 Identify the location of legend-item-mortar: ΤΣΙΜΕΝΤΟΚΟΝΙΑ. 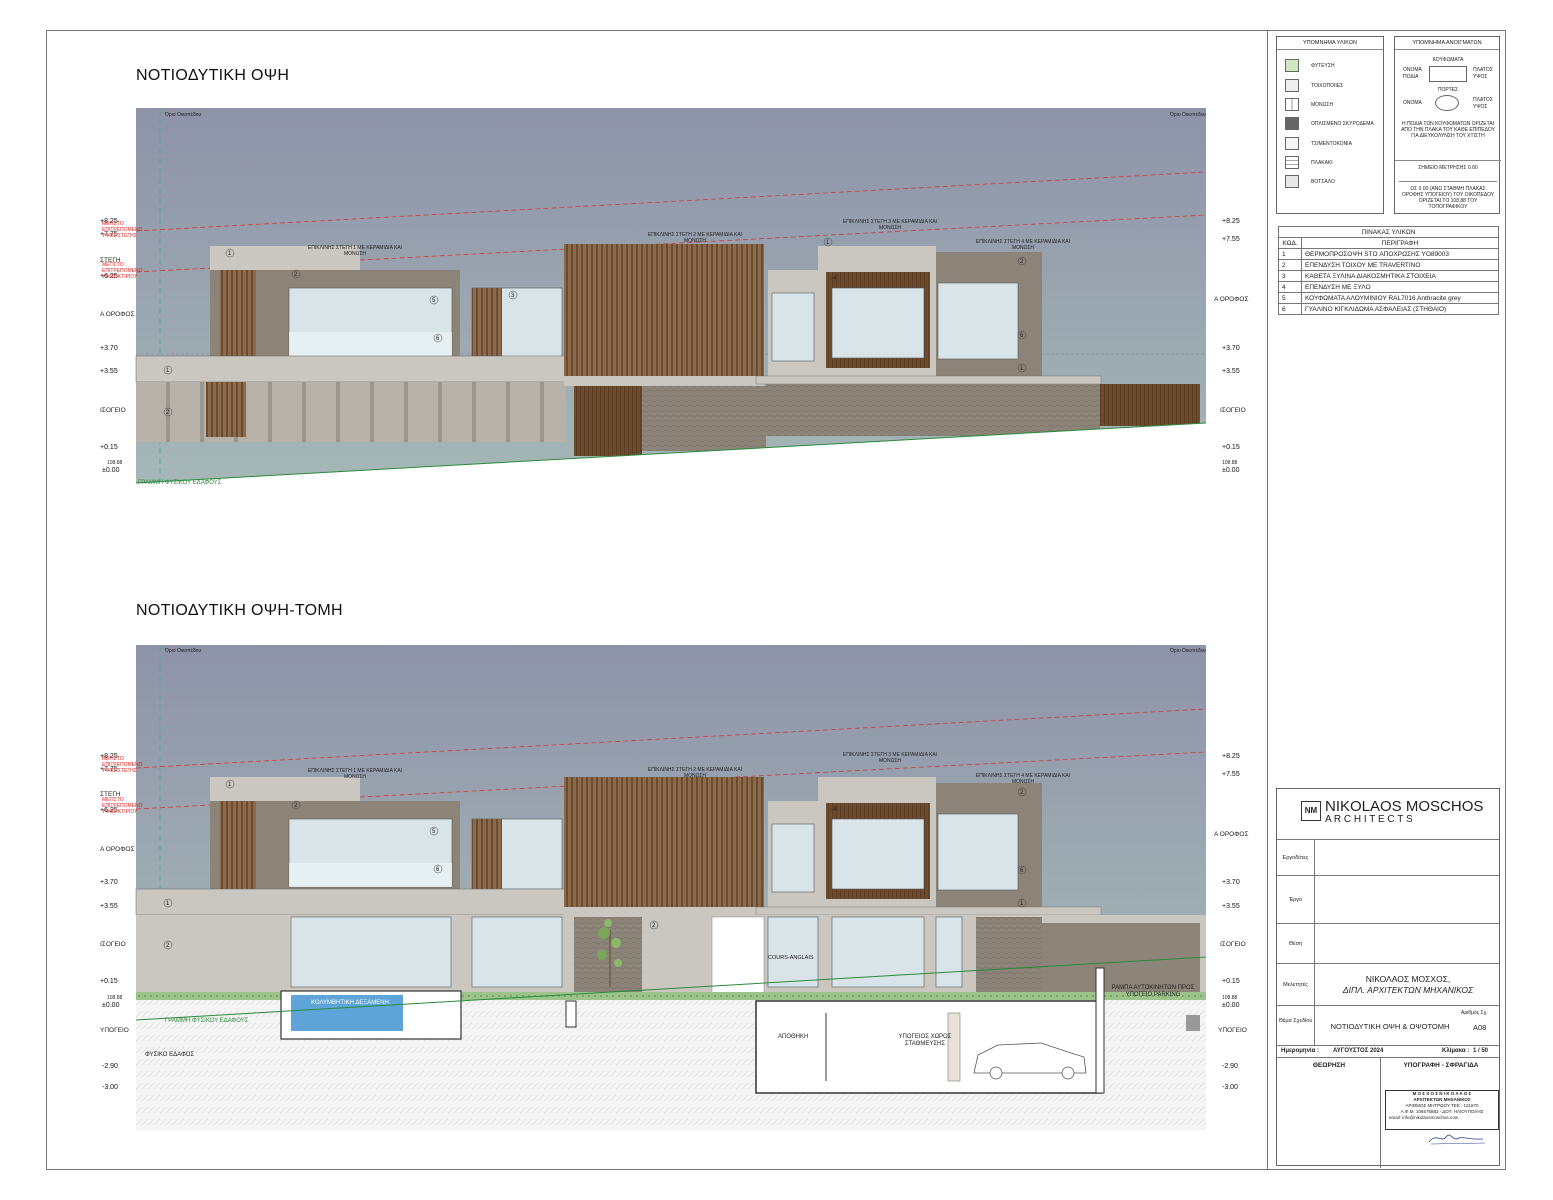
(1318, 143).